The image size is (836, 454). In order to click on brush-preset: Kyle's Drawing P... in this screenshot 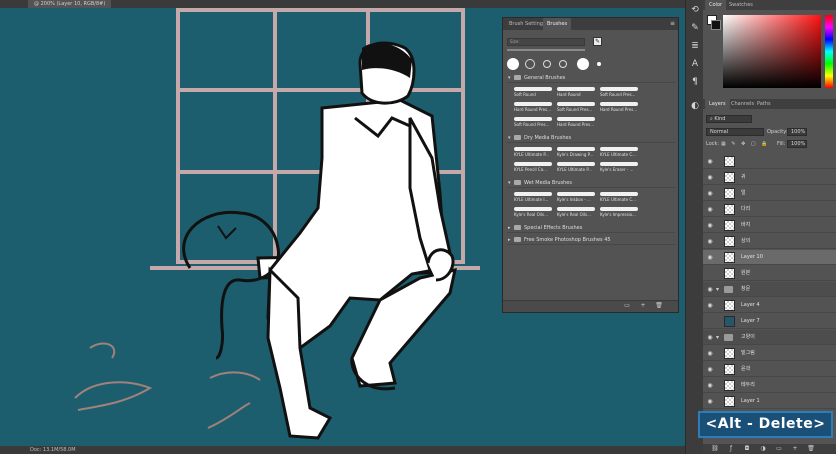, I will do `click(576, 151)`.